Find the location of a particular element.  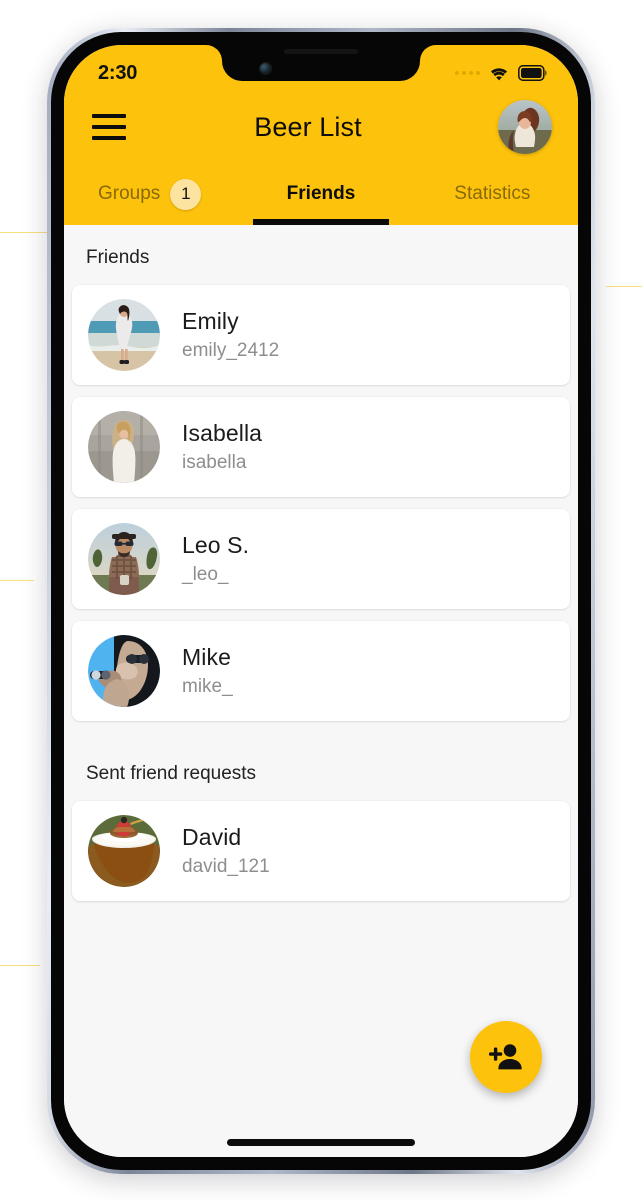

friend-username: mike_ is located at coordinates (207, 686).